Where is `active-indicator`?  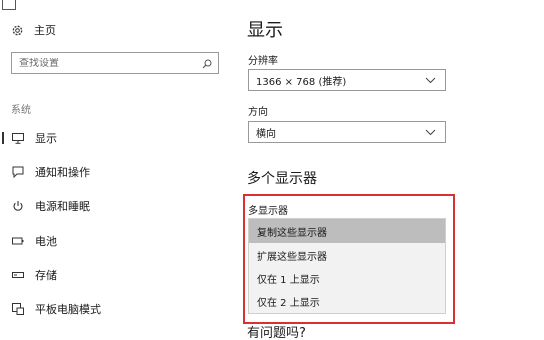 active-indicator is located at coordinates (3, 138).